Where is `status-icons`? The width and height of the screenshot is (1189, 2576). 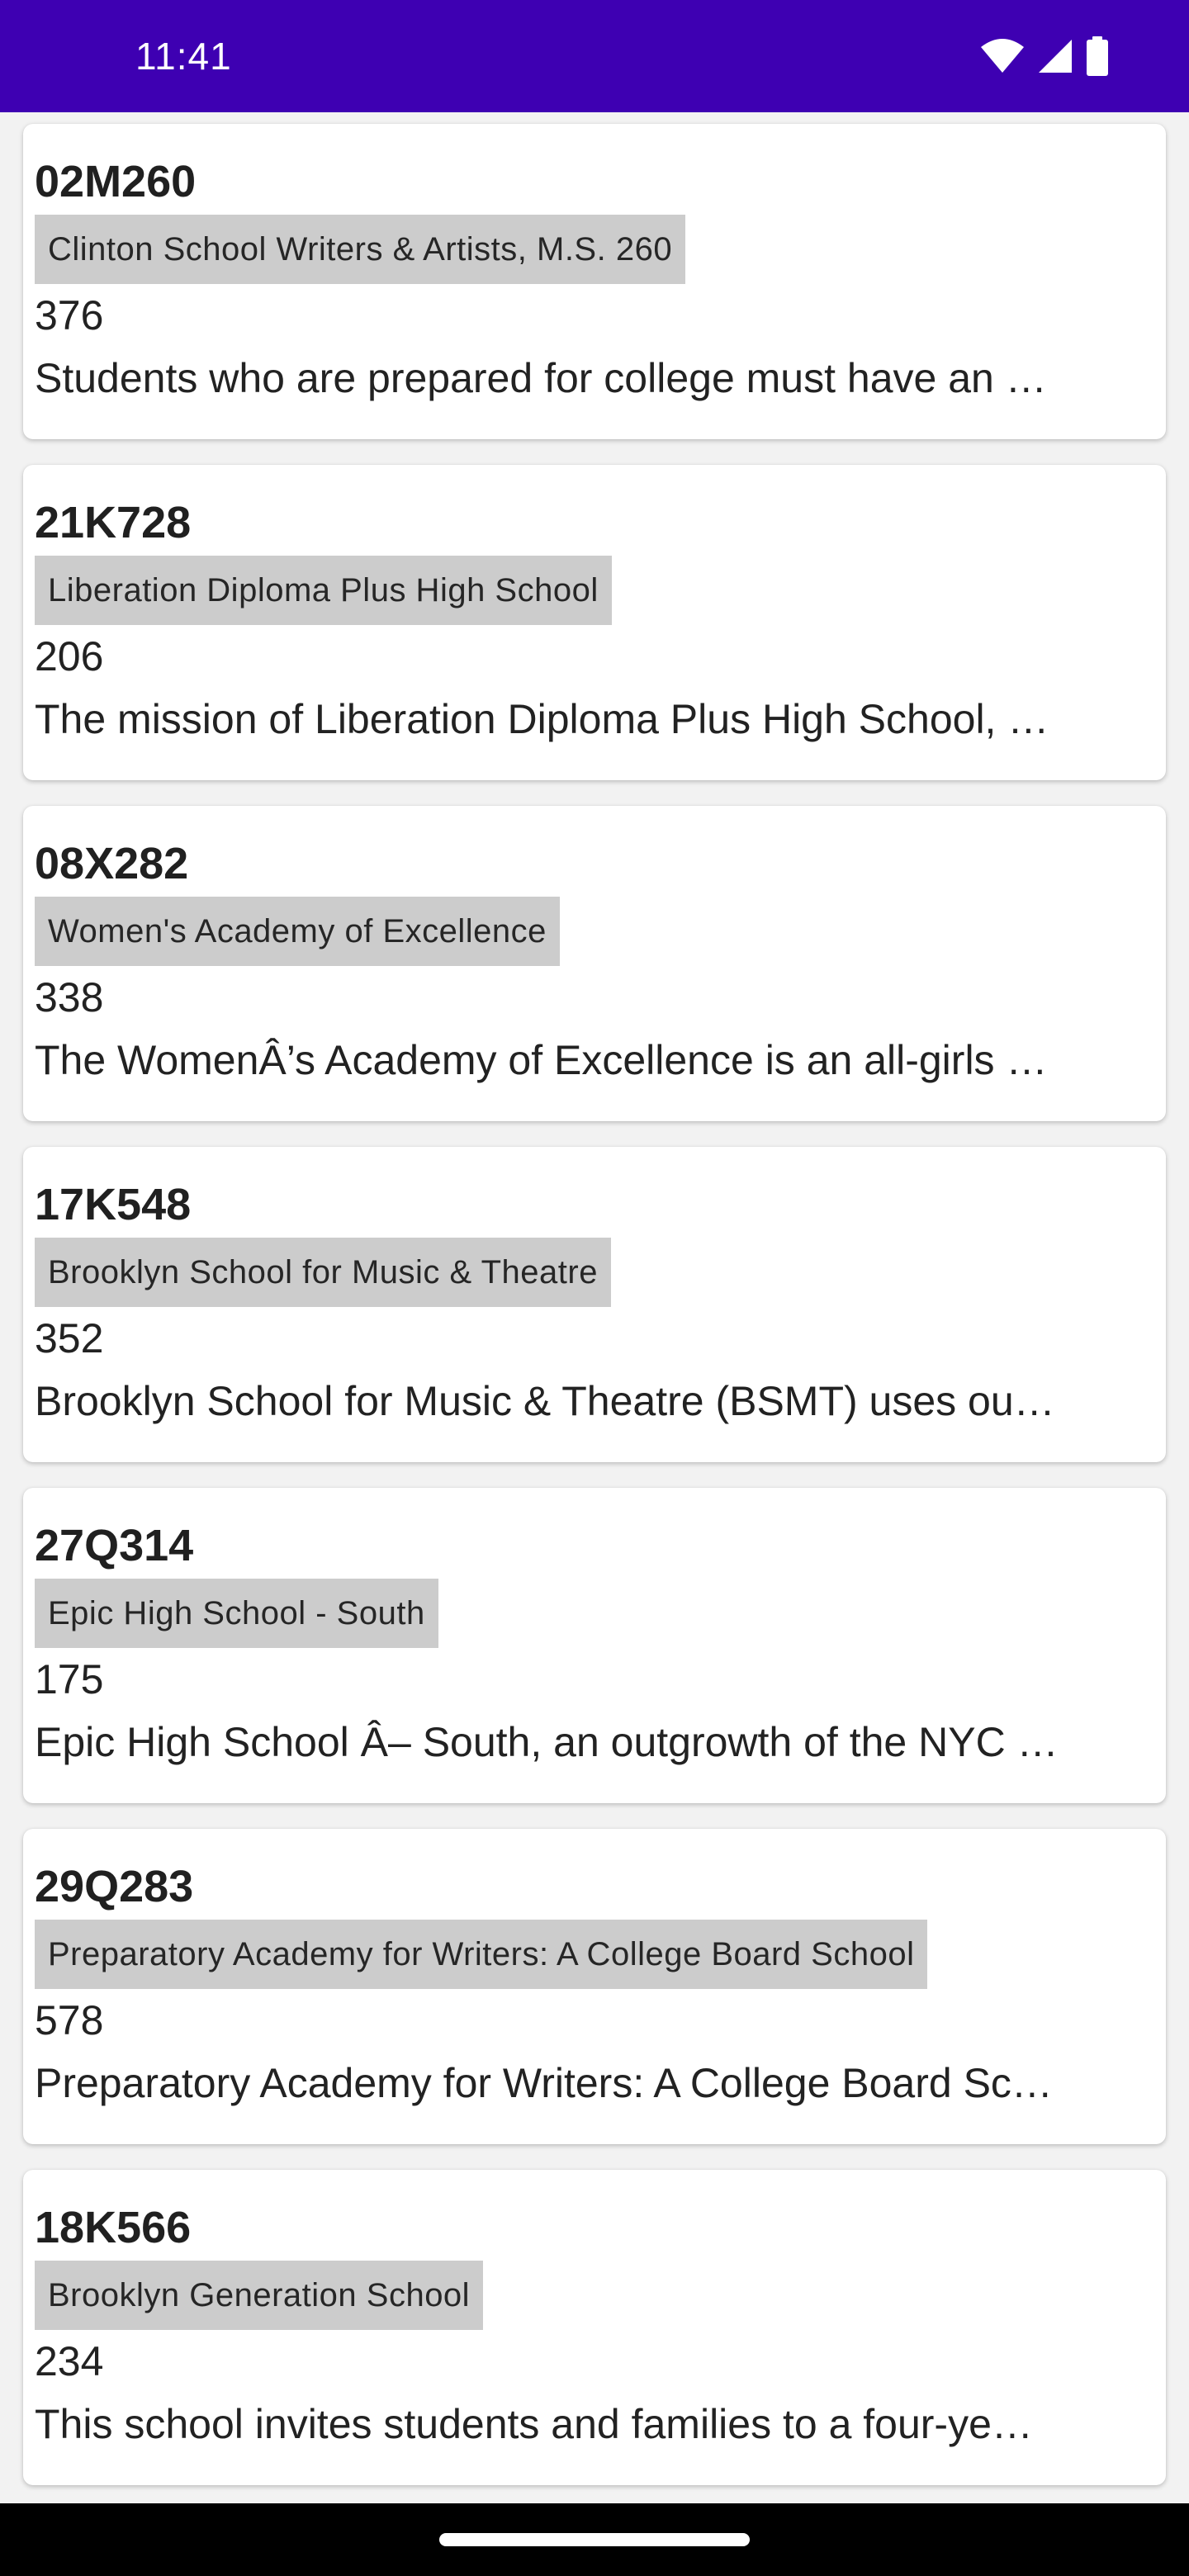 status-icons is located at coordinates (1044, 56).